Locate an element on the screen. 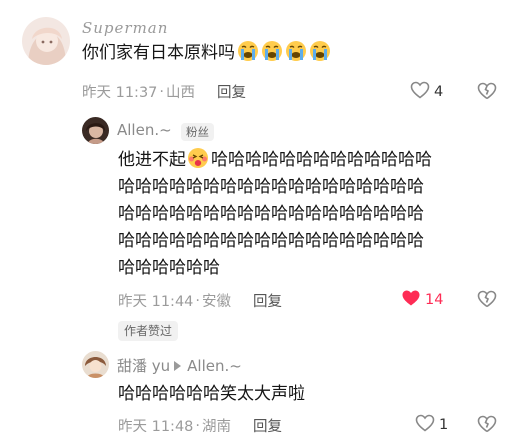  like-count: 14 is located at coordinates (434, 300).